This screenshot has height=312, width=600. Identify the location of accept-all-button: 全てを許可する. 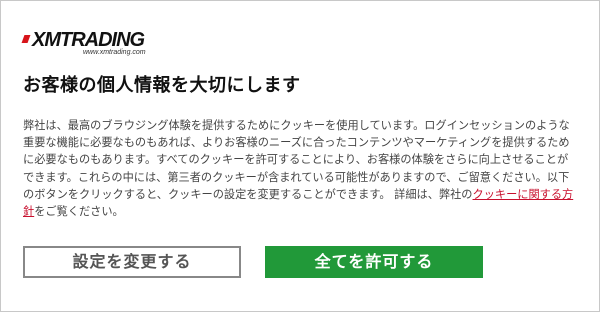
(374, 262).